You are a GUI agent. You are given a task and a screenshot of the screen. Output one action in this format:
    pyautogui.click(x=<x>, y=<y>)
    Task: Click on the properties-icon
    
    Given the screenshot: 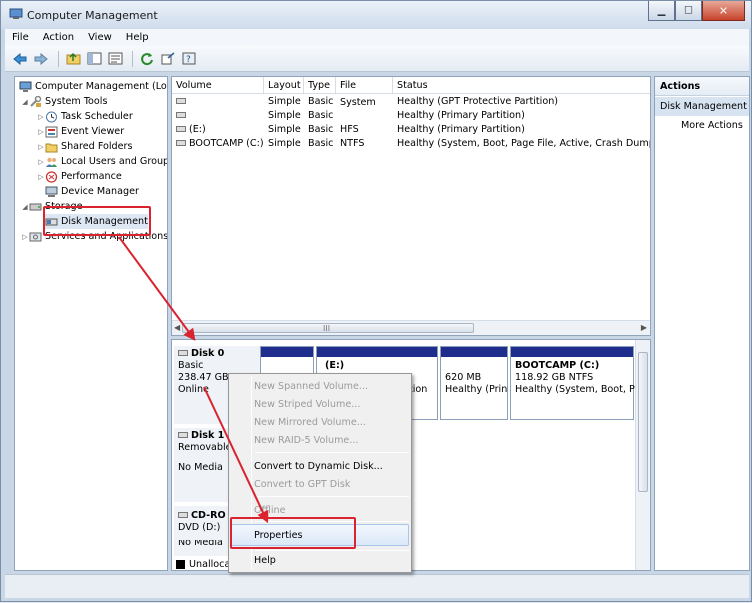 What is the action you would take?
    pyautogui.click(x=115, y=59)
    